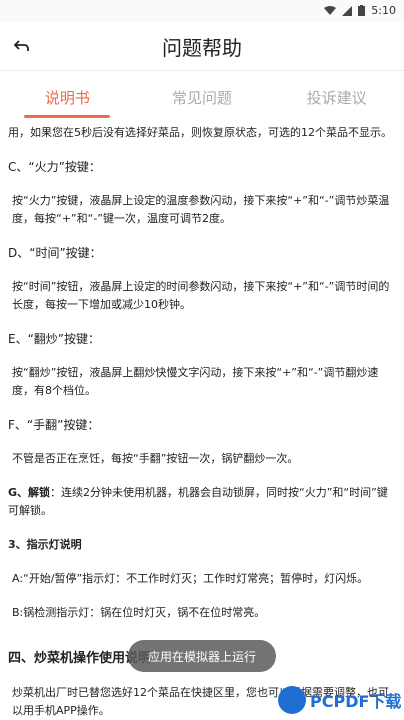 This screenshot has height=720, width=404. I want to click on status-right: 5:10, so click(360, 10).